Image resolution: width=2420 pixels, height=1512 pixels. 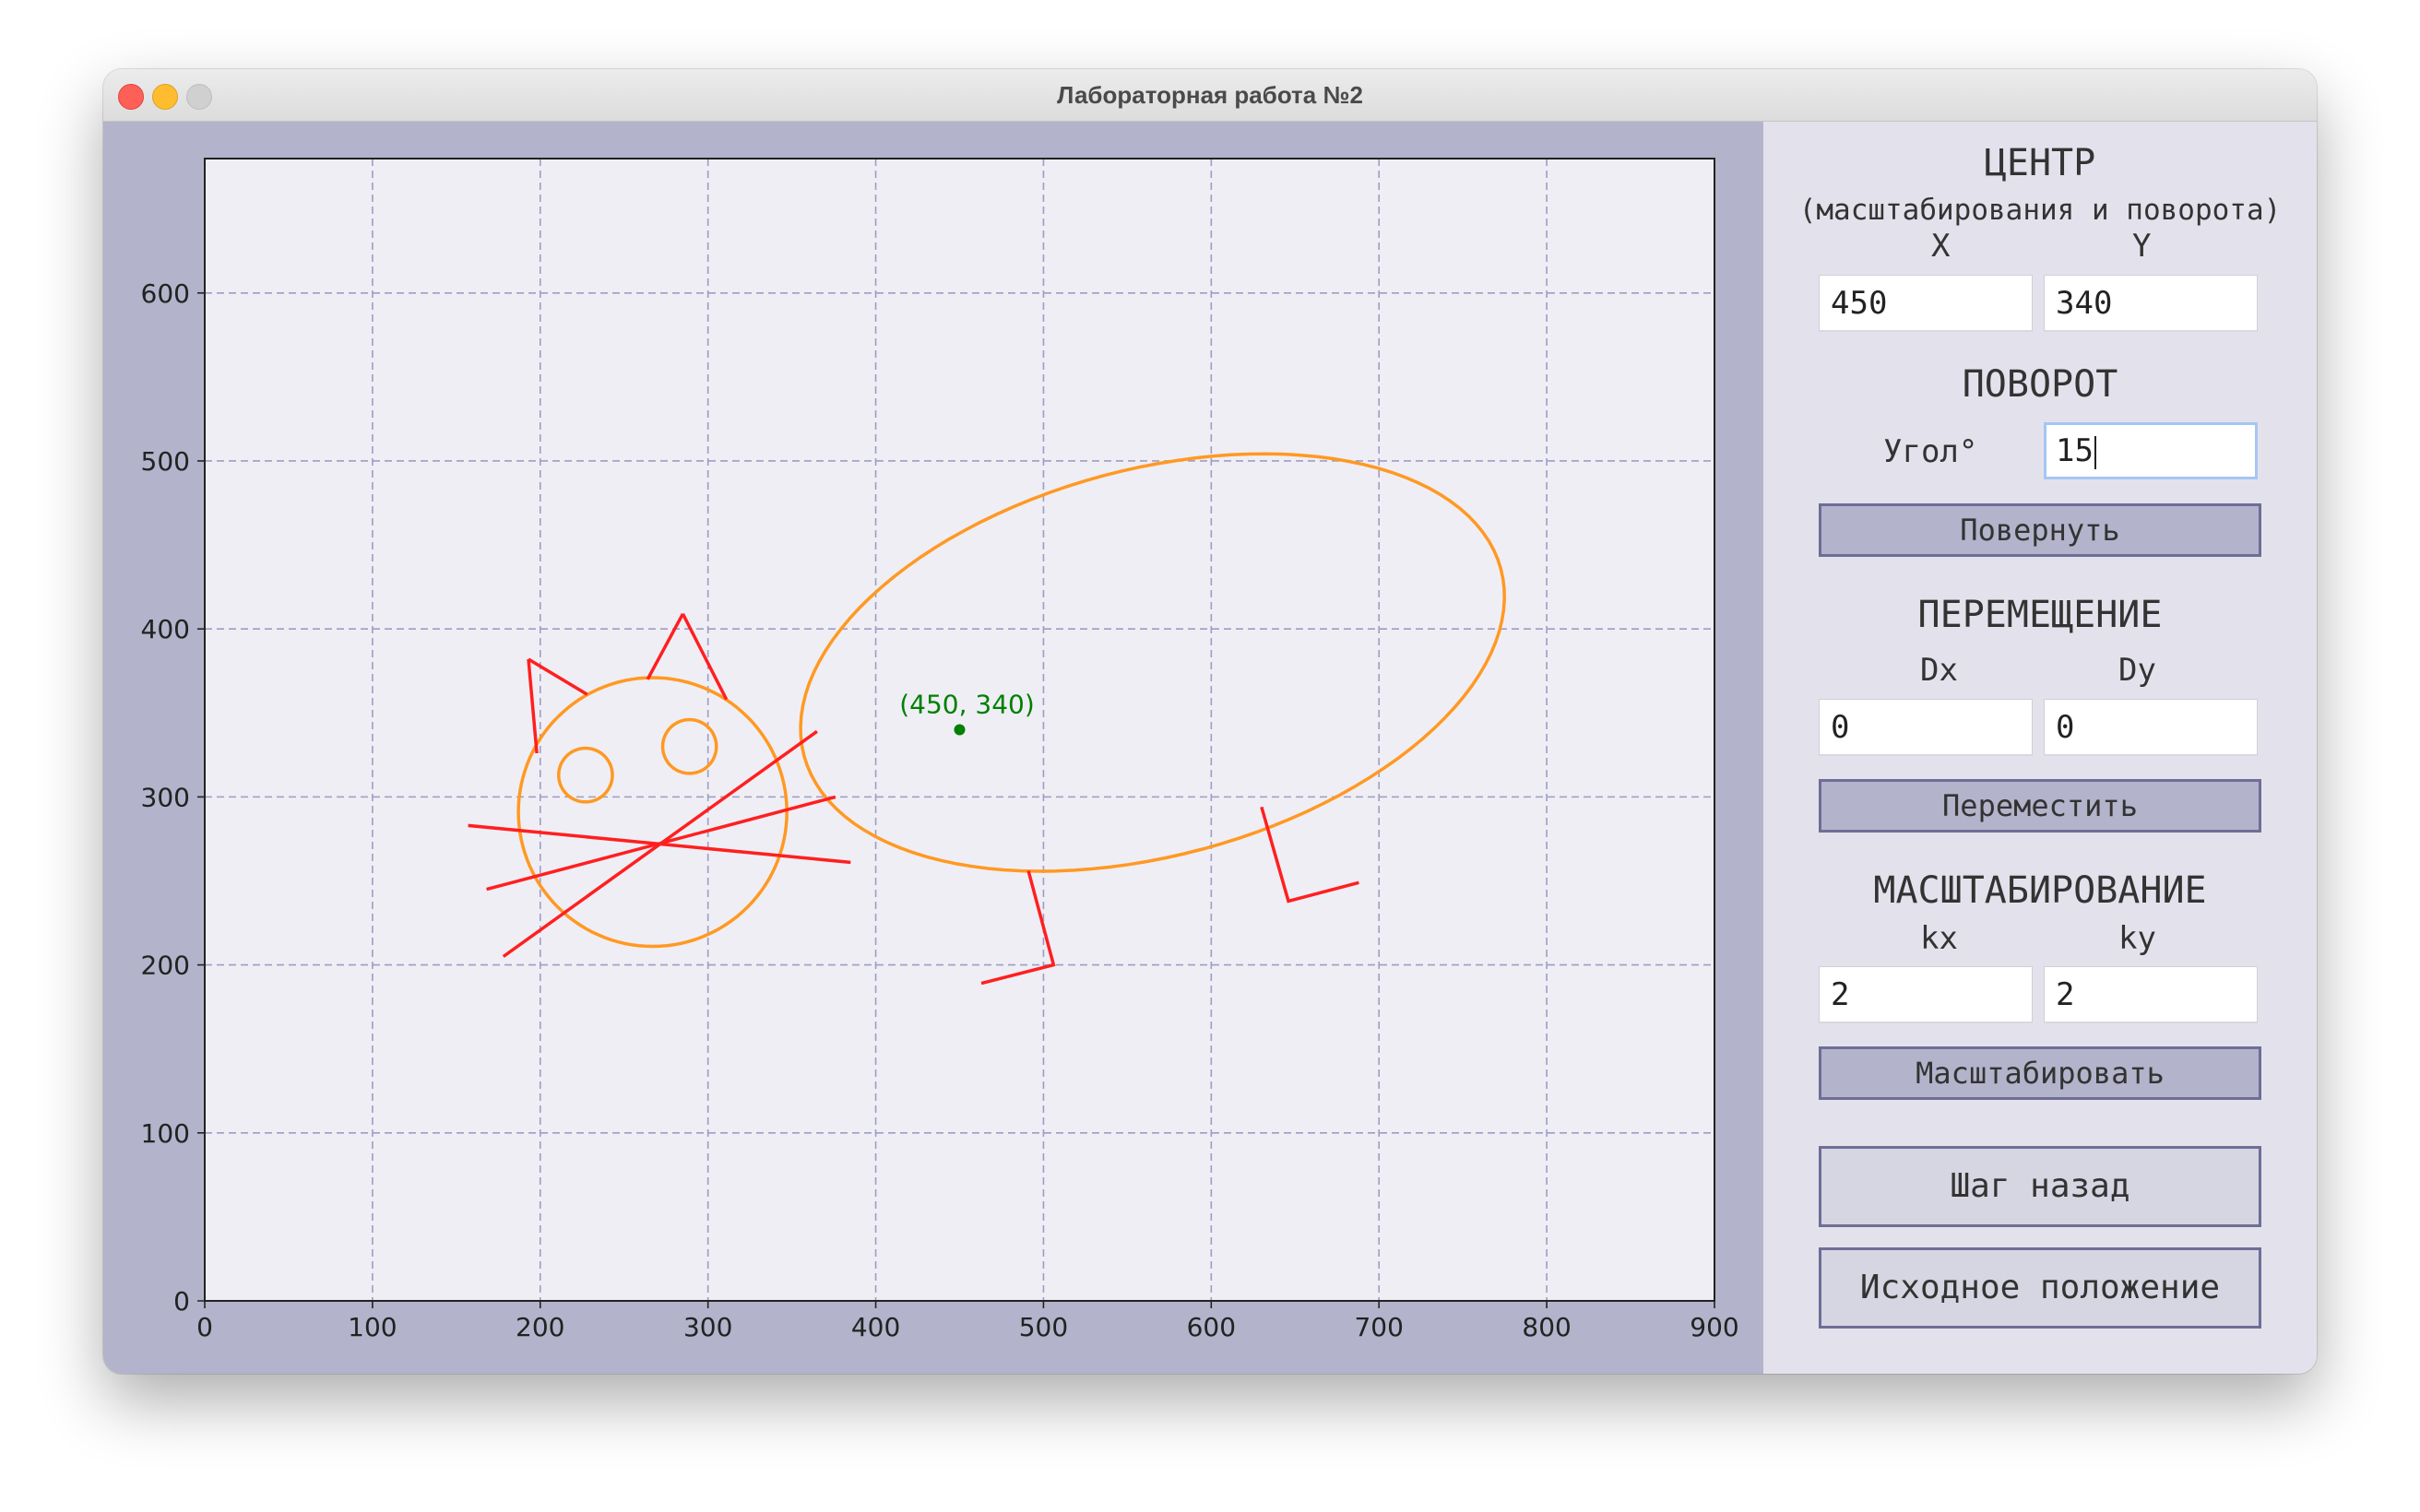 What do you see at coordinates (2151, 303) in the screenshot?
I see `center-y-input: 340` at bounding box center [2151, 303].